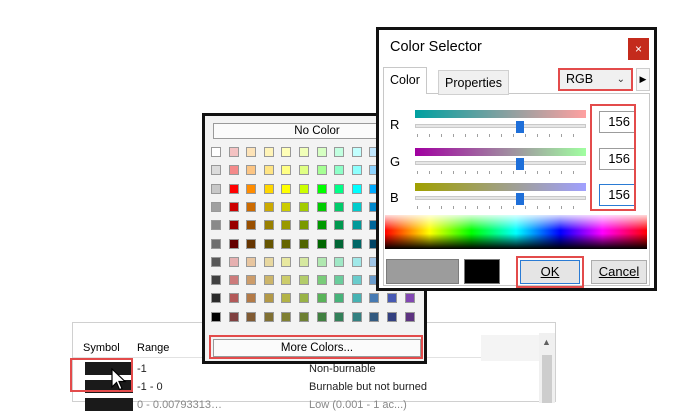 The height and width of the screenshot is (411, 693). What do you see at coordinates (550, 272) in the screenshot?
I see `ok-button: OK` at bounding box center [550, 272].